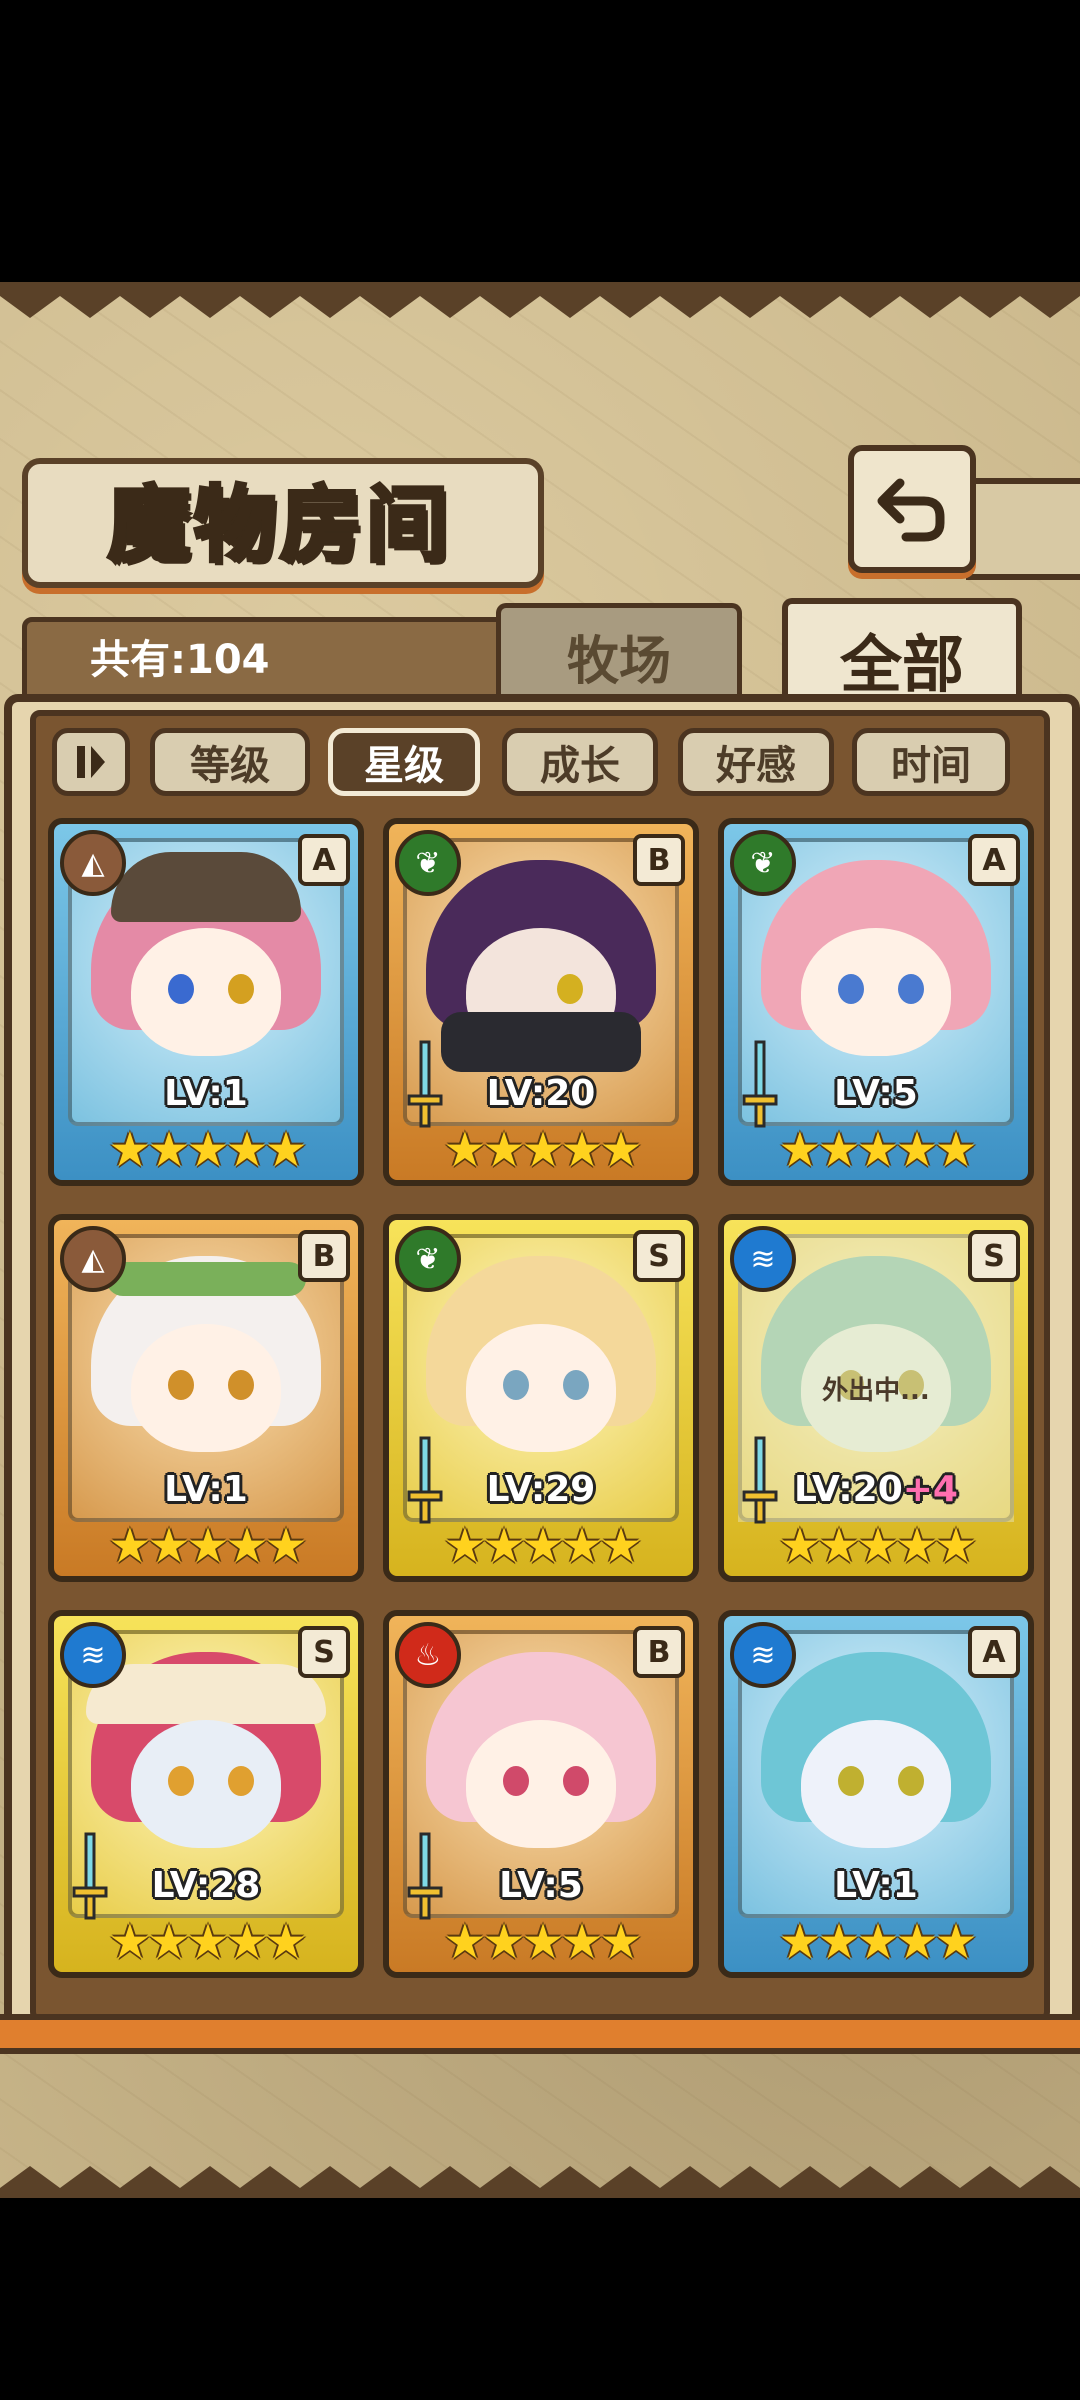 The width and height of the screenshot is (1080, 2400). I want to click on fire-element-icon: ♨, so click(428, 1655).